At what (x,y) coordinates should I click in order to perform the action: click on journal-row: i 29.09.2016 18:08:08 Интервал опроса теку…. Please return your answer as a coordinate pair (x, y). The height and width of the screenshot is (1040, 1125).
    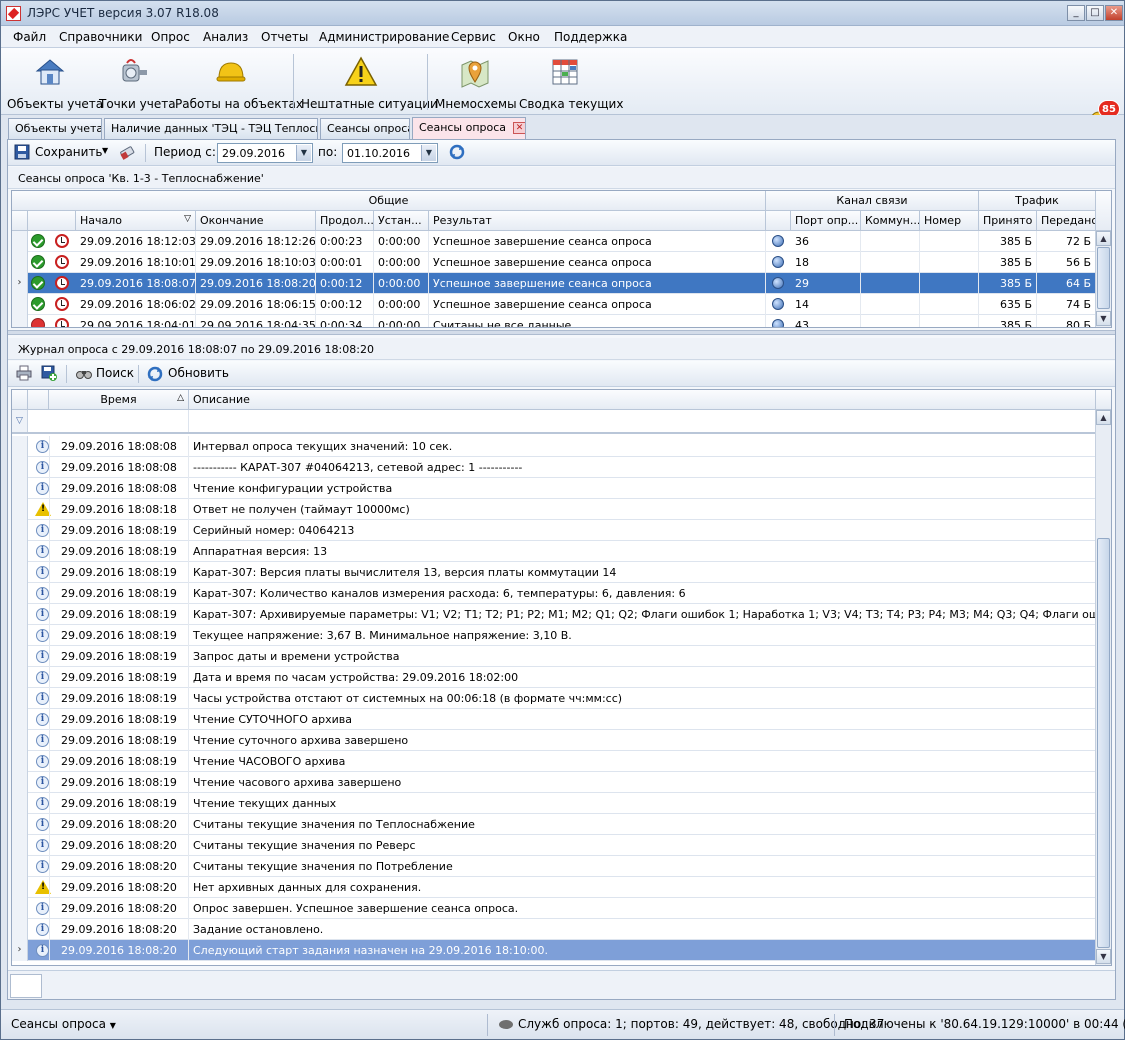
    Looking at the image, I should click on (554, 446).